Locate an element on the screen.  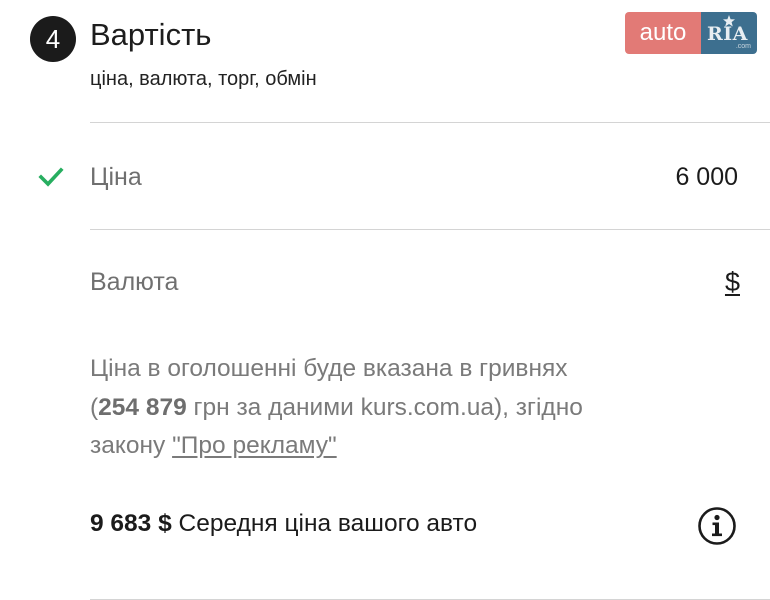
price-value: 6 000 is located at coordinates (706, 177).